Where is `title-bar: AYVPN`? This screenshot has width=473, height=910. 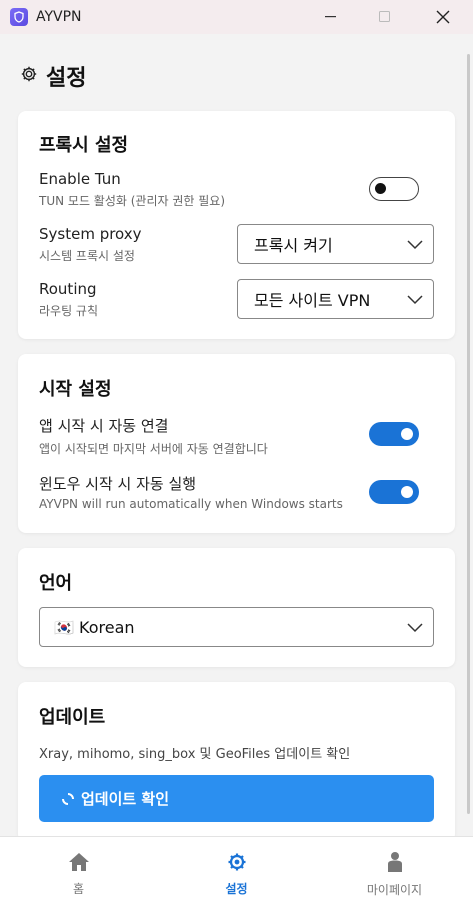
title-bar: AYVPN is located at coordinates (236, 17).